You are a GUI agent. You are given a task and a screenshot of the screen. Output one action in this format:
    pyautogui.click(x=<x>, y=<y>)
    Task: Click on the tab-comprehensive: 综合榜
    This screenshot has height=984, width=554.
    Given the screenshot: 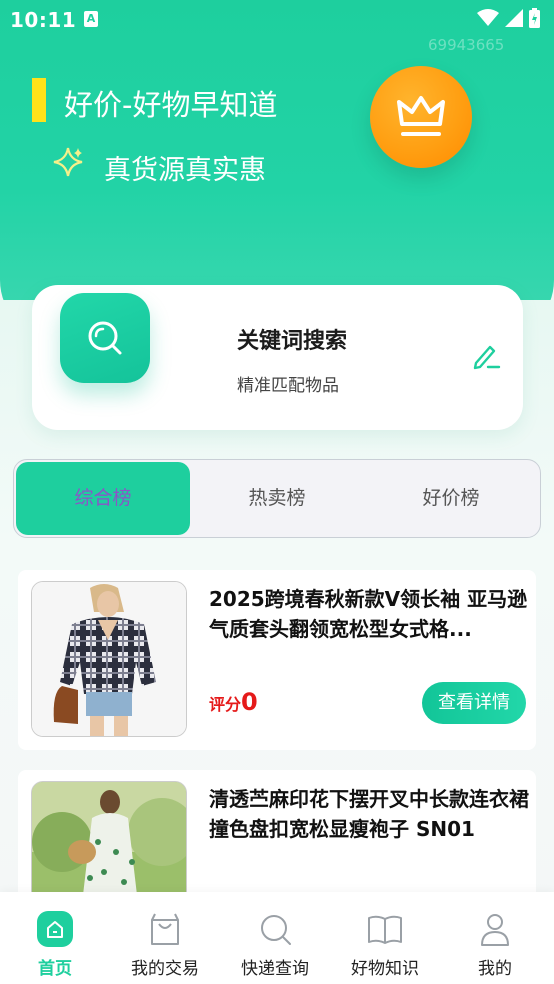 What is the action you would take?
    pyautogui.click(x=103, y=498)
    